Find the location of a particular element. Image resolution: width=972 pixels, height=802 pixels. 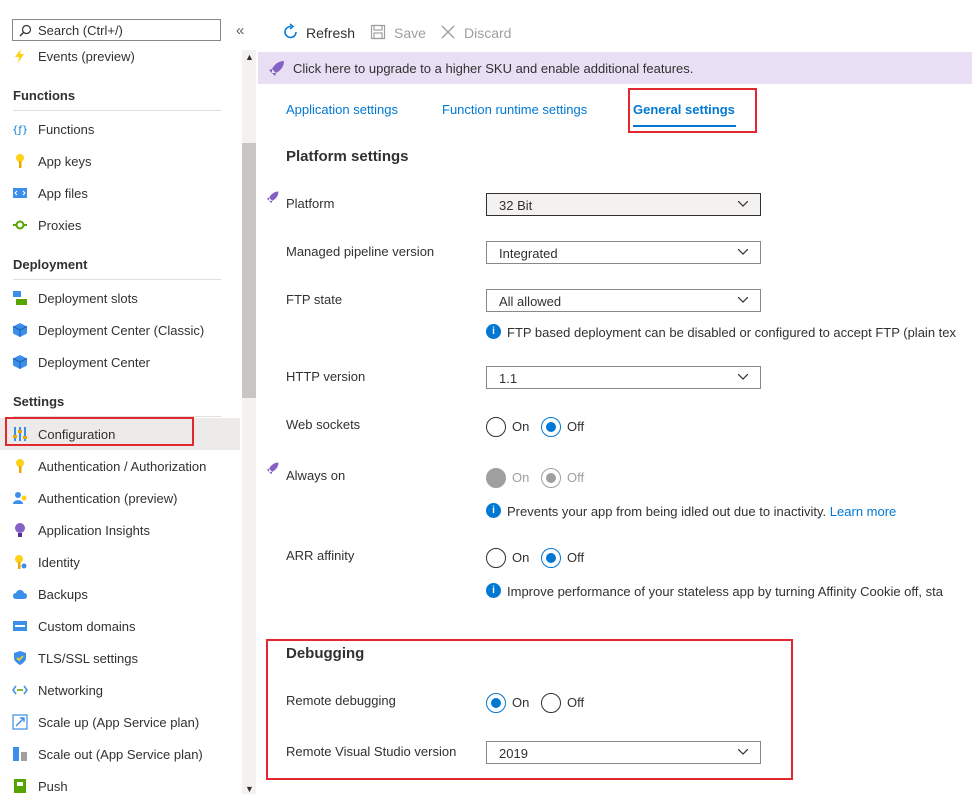

save-label: Save is located at coordinates (410, 33).